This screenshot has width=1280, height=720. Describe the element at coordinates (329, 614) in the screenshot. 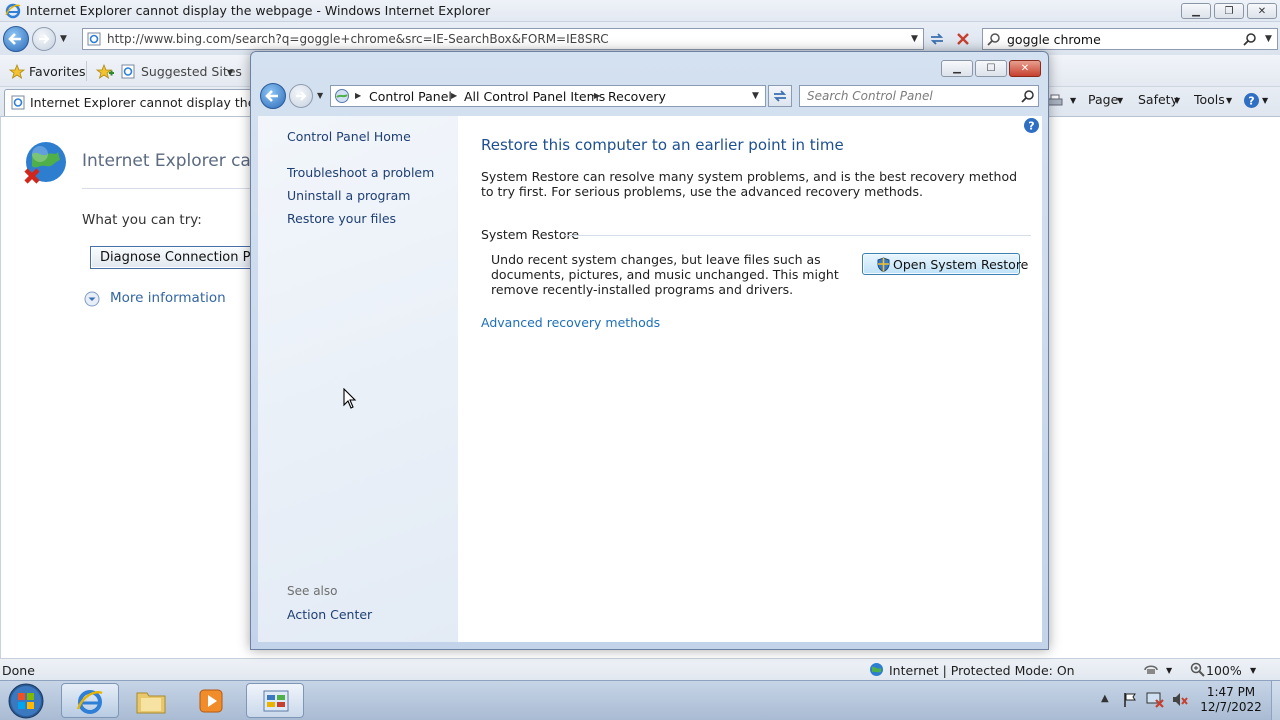

I see `action-center-link: Action Center` at that location.